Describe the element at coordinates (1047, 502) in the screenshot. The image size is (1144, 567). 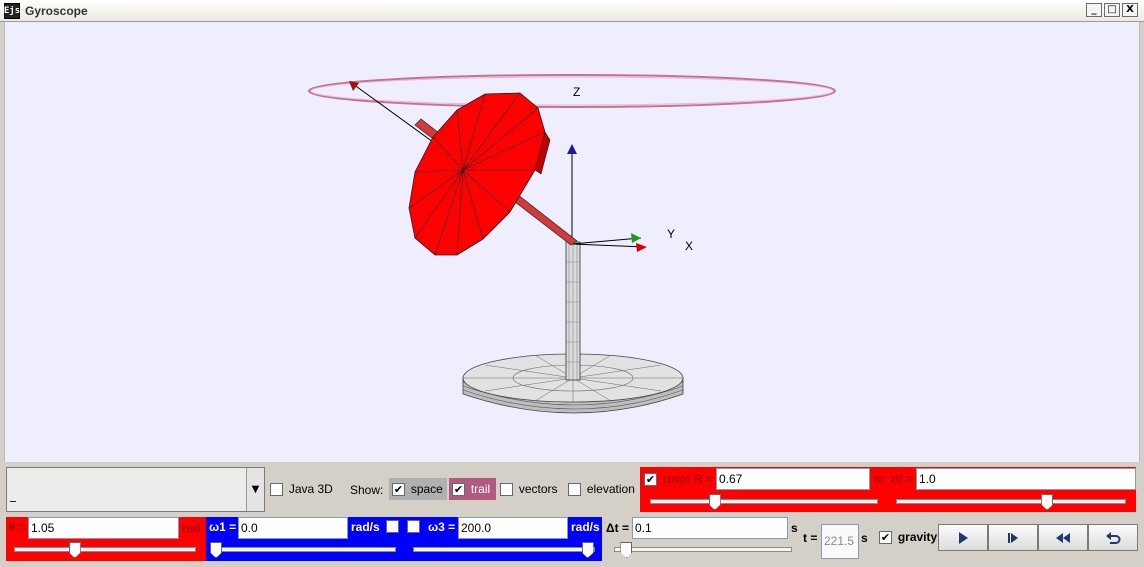
I see `z0-slider-thumb` at that location.